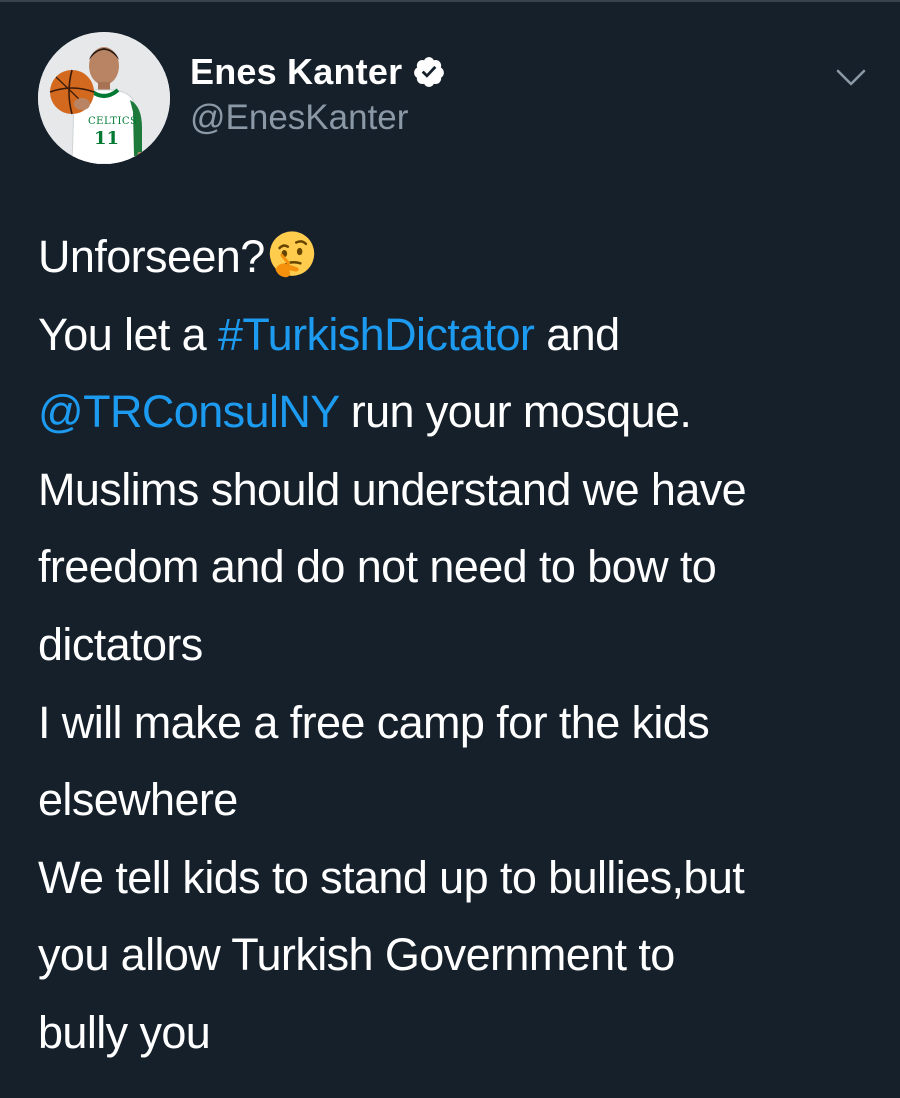  What do you see at coordinates (151, 256) in the screenshot?
I see `tweet-text-segment: Unforseen?` at bounding box center [151, 256].